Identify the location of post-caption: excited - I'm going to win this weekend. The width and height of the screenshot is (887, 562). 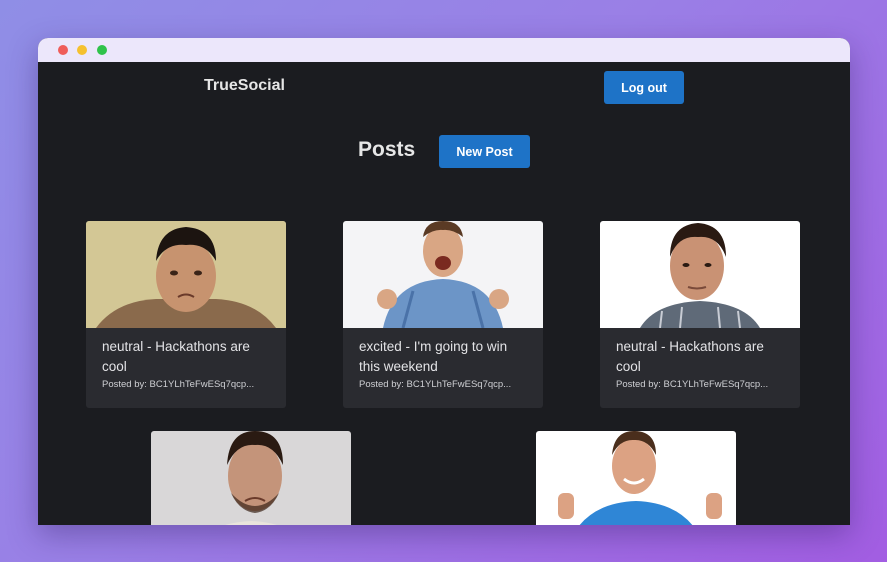
(433, 356).